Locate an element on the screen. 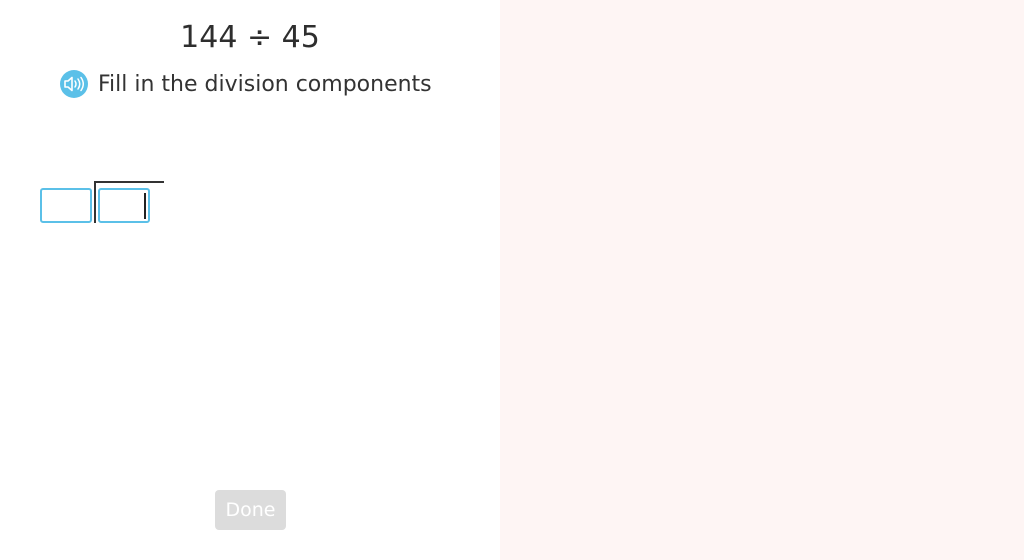 This screenshot has width=1024, height=560. instruction-text: Fill in the division components is located at coordinates (265, 84).